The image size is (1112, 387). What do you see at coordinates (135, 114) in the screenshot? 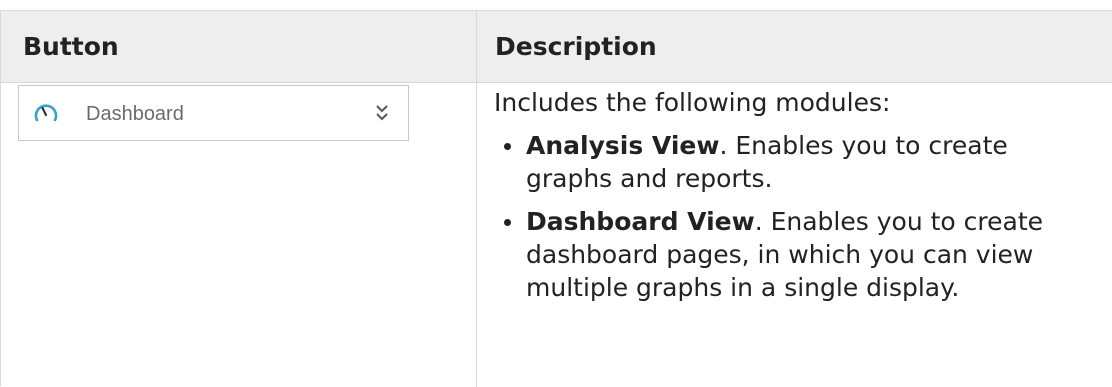
I see `dashboard-label: Dashboard` at bounding box center [135, 114].